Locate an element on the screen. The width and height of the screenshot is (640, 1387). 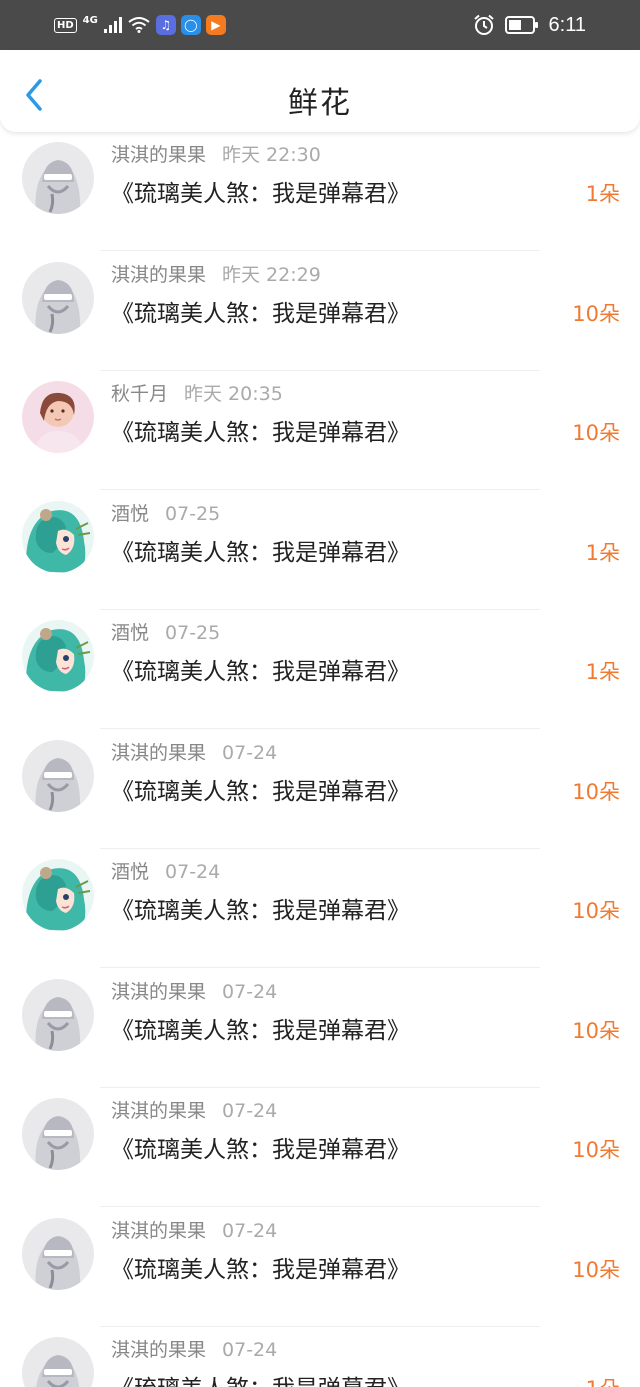
status-time: 6:11 is located at coordinates (567, 24).